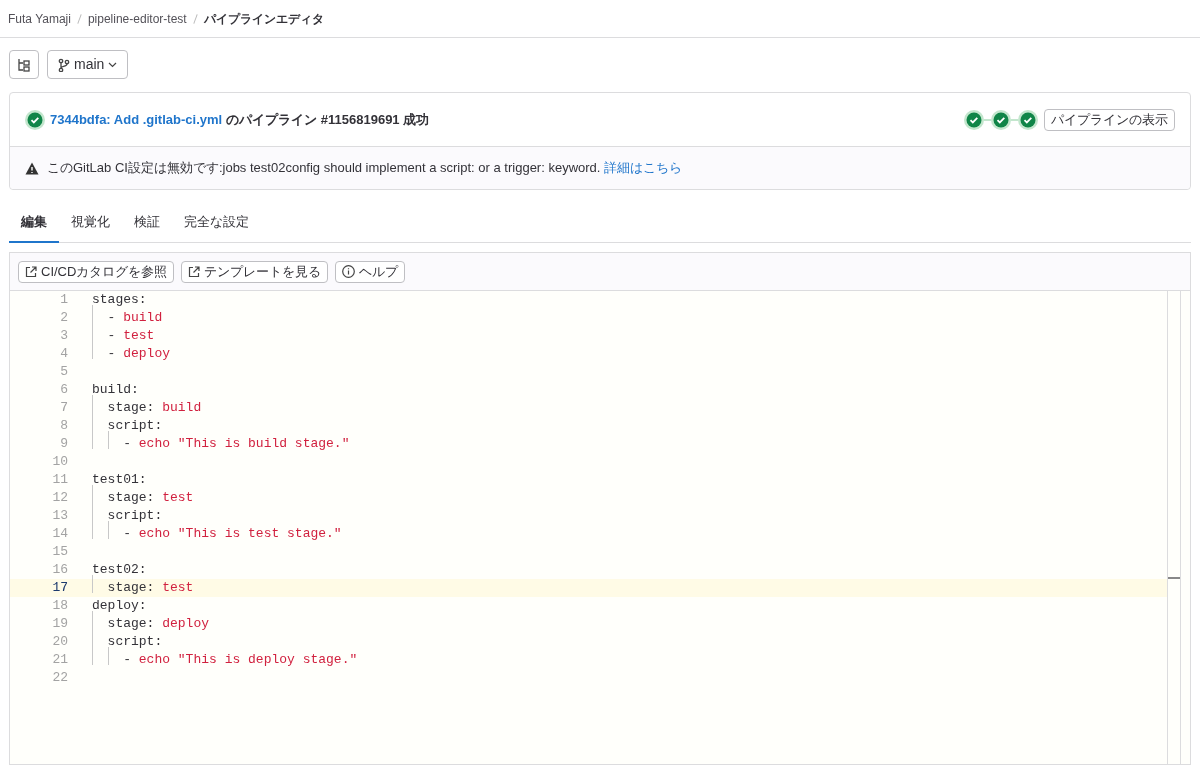 The width and height of the screenshot is (1200, 774). I want to click on code-value: echo "This is deploy stage.", so click(248, 660).